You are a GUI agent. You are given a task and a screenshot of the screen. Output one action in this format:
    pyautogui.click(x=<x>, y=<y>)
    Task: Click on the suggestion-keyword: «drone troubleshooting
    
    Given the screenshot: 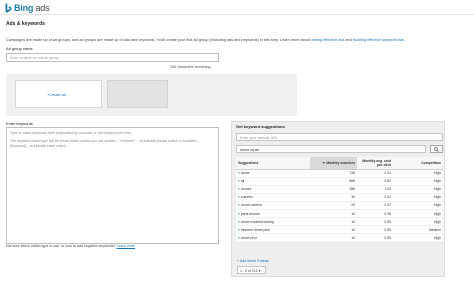 What is the action you would take?
    pyautogui.click(x=273, y=222)
    